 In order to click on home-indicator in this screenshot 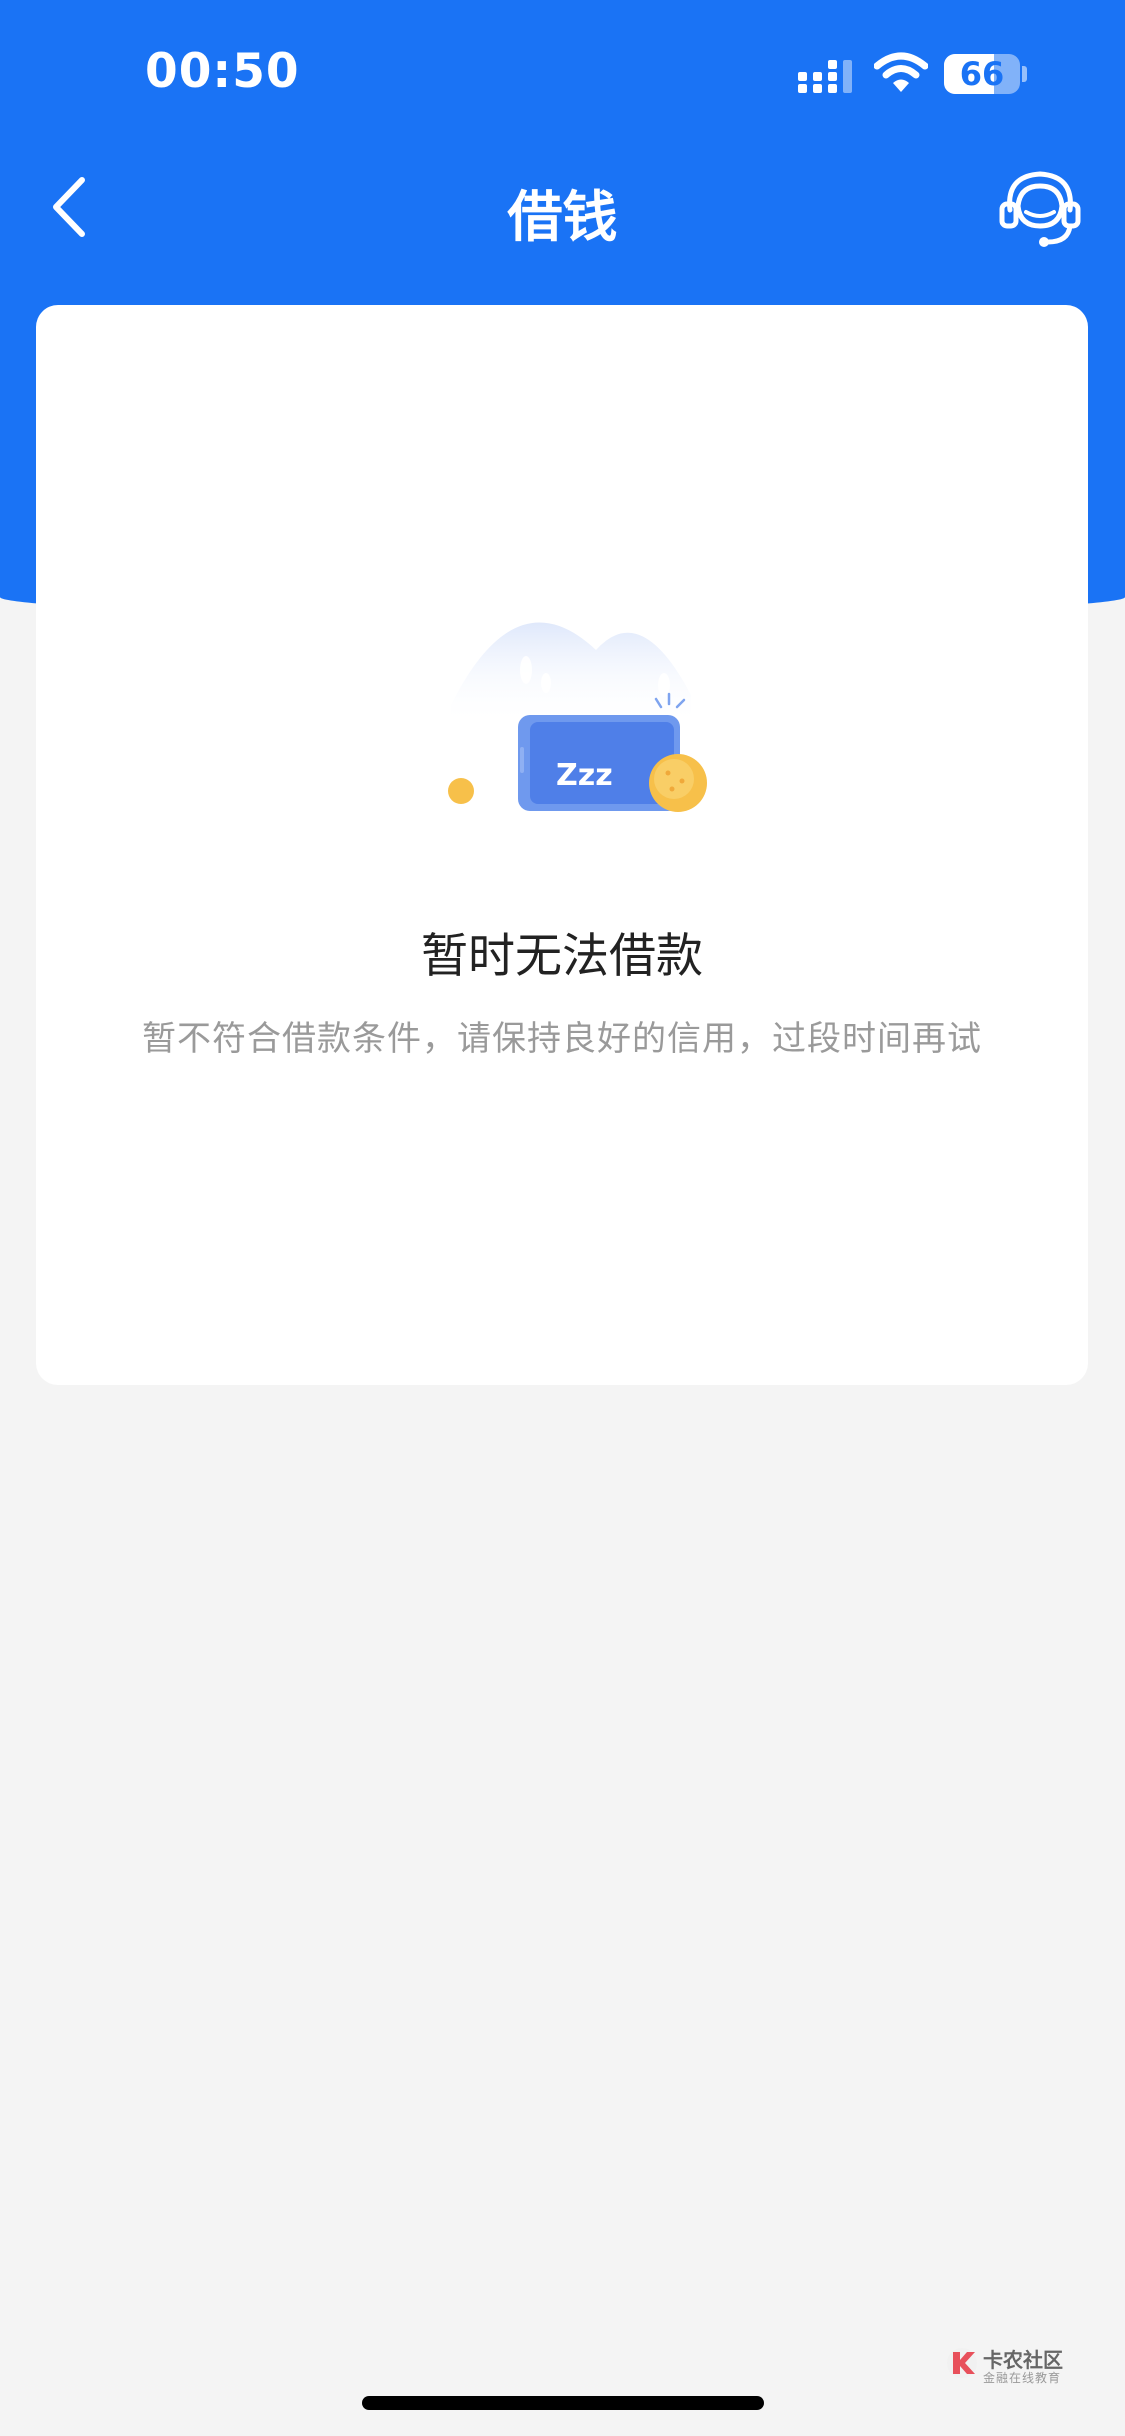, I will do `click(563, 2403)`.